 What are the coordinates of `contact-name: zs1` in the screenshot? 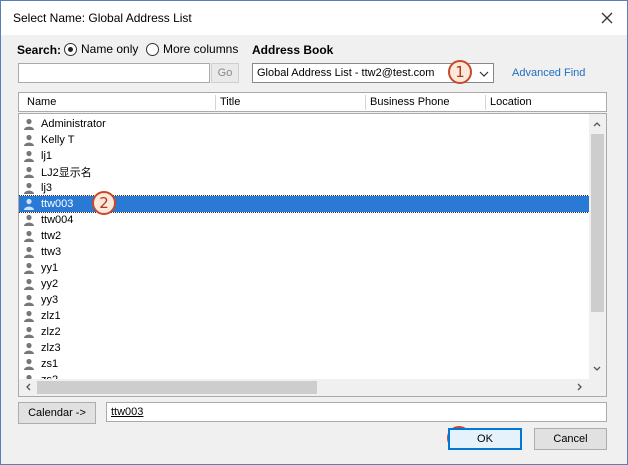 It's located at (50, 364).